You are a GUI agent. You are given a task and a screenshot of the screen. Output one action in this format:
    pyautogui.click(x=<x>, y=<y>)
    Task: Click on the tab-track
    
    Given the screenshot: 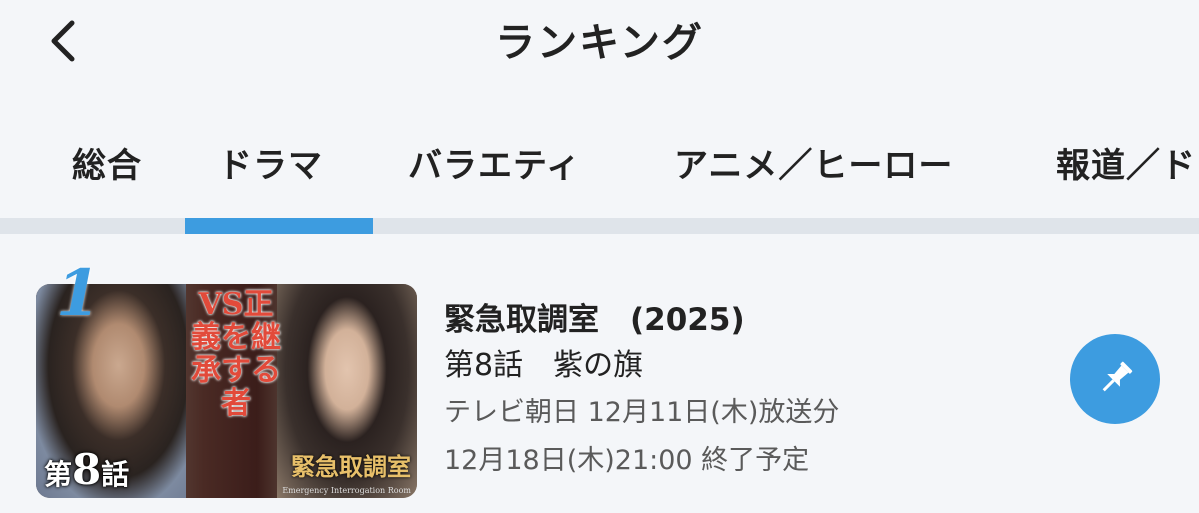 What is the action you would take?
    pyautogui.click(x=599, y=226)
    